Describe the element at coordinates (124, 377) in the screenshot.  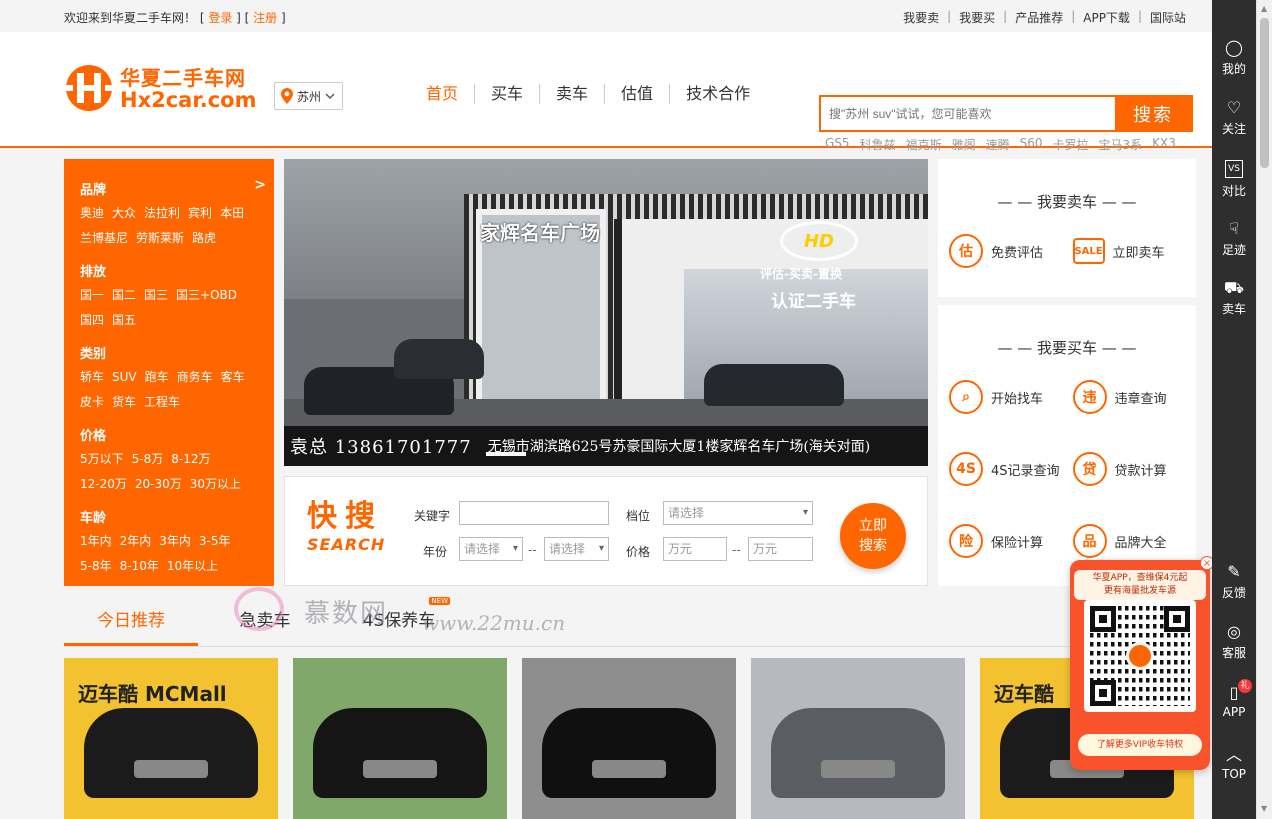
I see `category-option-link: SUV` at that location.